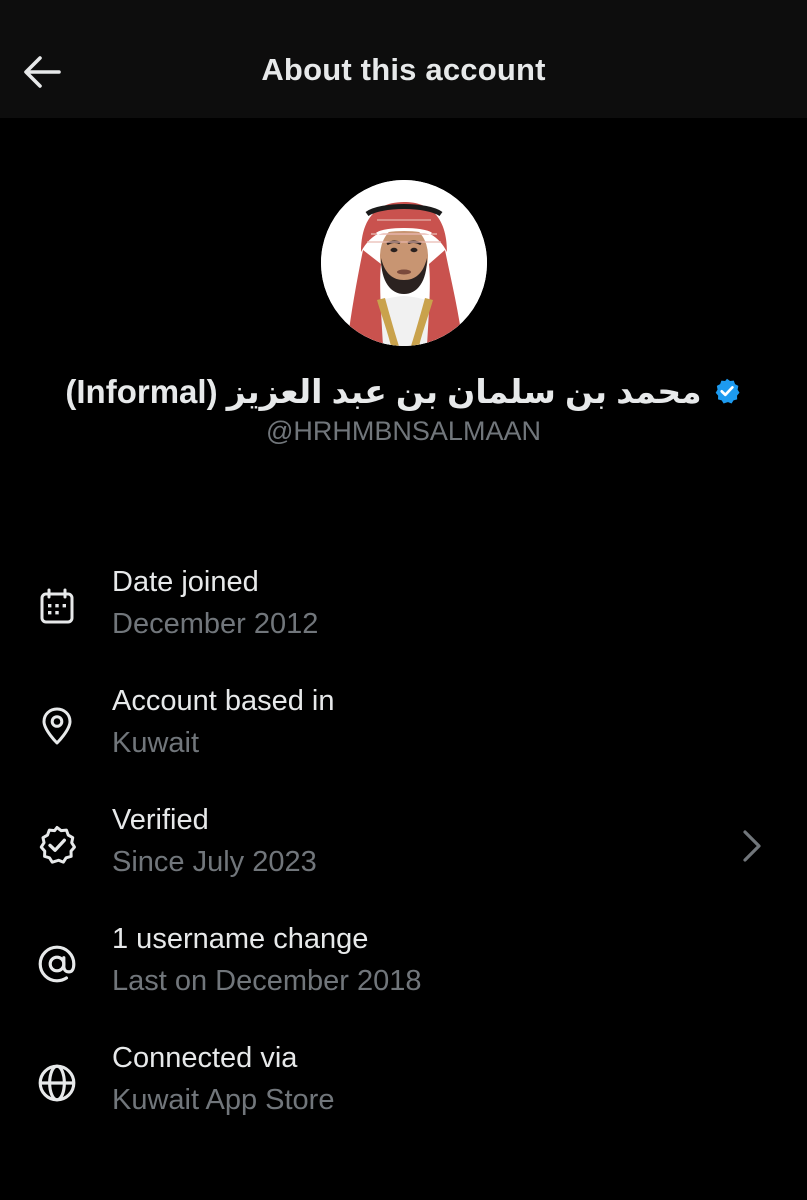  Describe the element at coordinates (223, 1100) in the screenshot. I see `info-value: Kuwait App Store` at that location.